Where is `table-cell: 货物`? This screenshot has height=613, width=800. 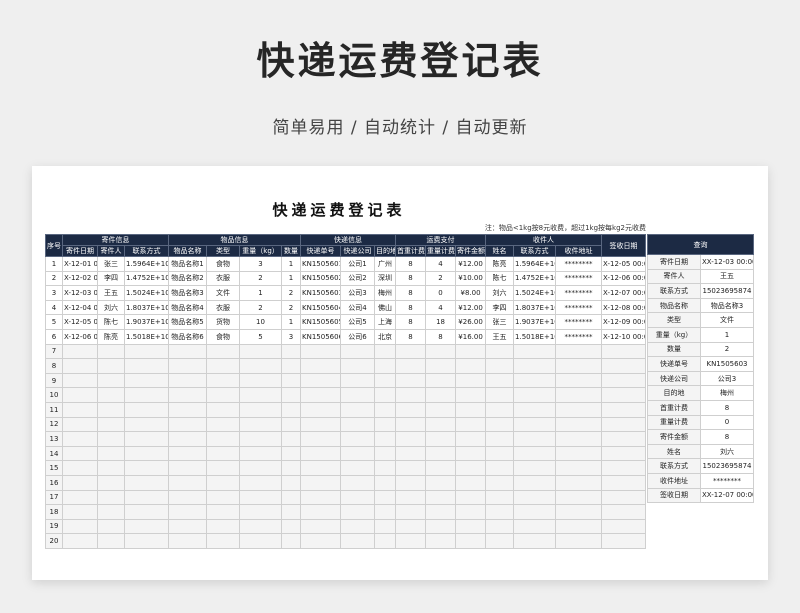 table-cell: 货物 is located at coordinates (223, 322).